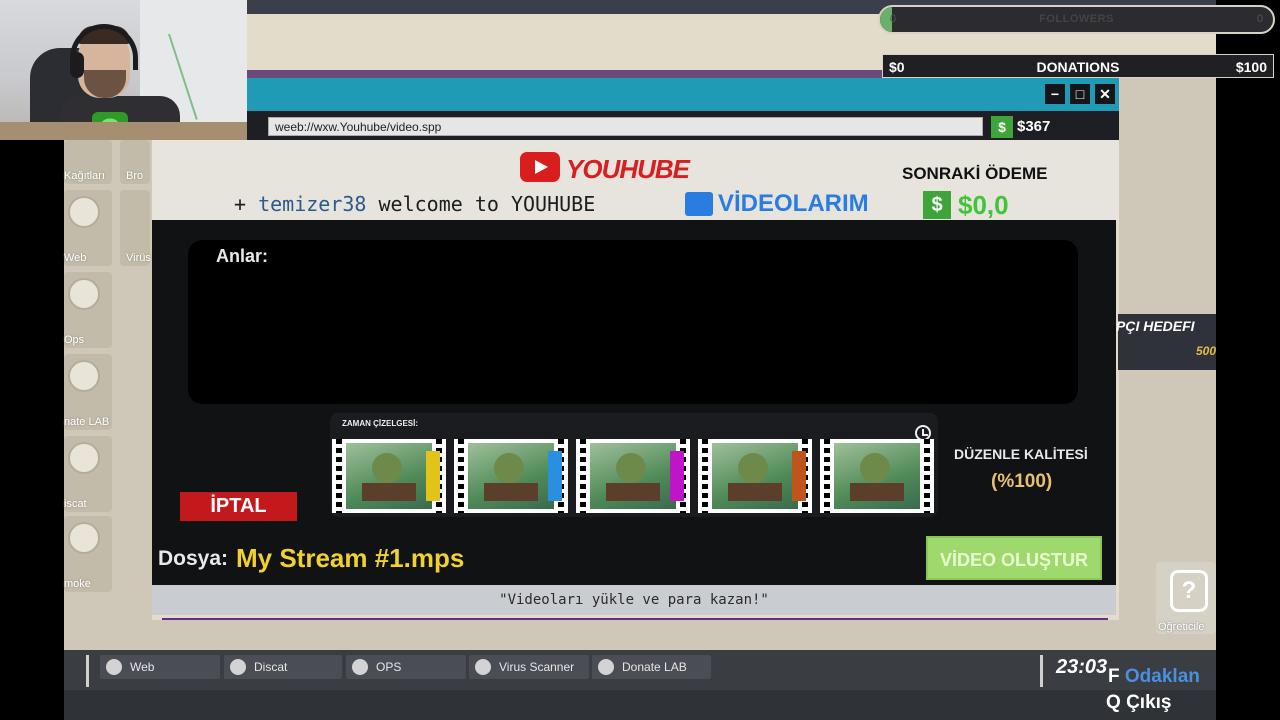 Image resolution: width=1280 pixels, height=720 pixels. What do you see at coordinates (350, 558) in the screenshot?
I see `file-name: My Stream #1.mps` at bounding box center [350, 558].